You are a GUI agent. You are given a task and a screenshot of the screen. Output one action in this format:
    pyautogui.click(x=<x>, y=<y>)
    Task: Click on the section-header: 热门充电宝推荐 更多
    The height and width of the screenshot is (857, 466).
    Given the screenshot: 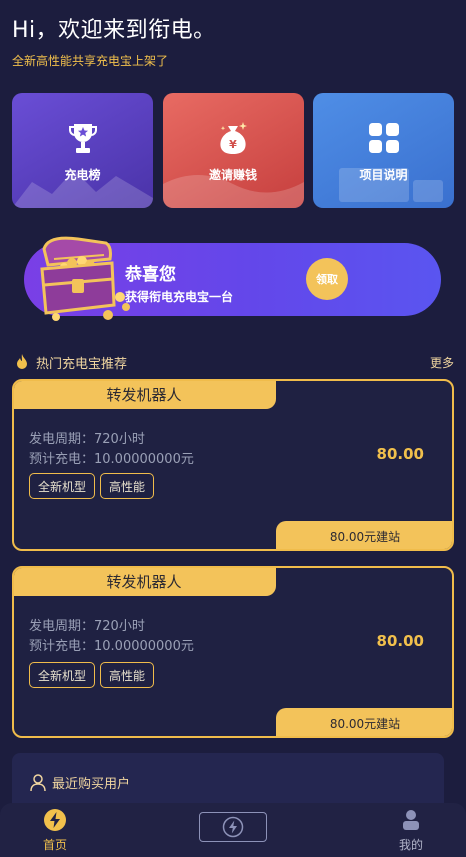 What is the action you would take?
    pyautogui.click(x=234, y=362)
    